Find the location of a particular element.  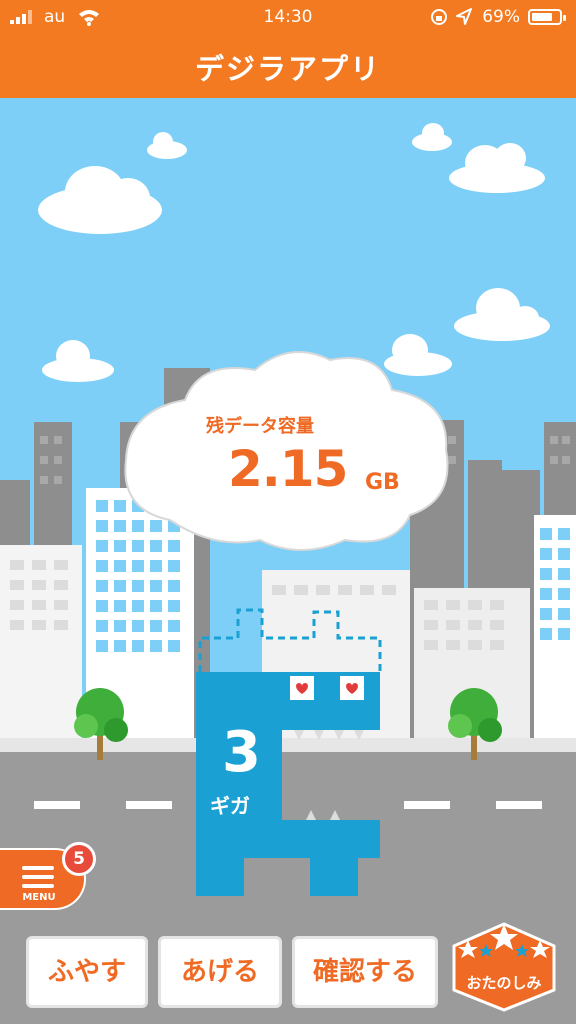

remaining-data-unit: GB is located at coordinates (382, 482).